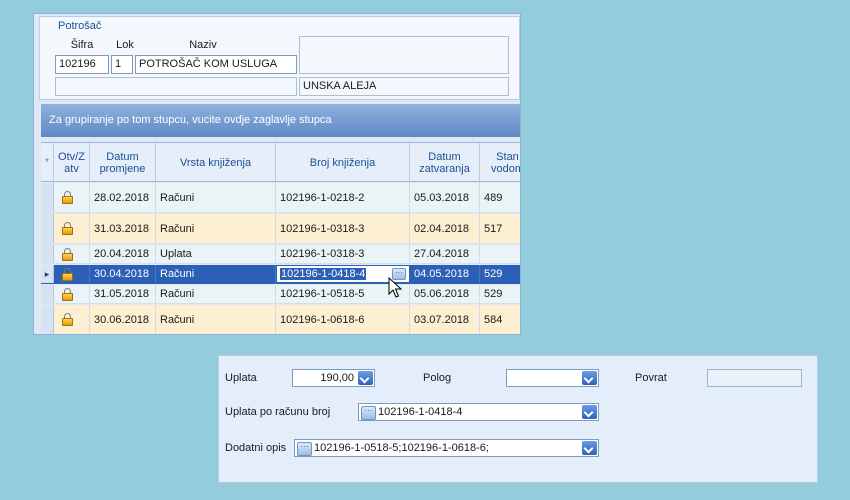 This screenshot has width=850, height=500. What do you see at coordinates (216, 254) in the screenshot?
I see `vrsta-cell: Uplata` at bounding box center [216, 254].